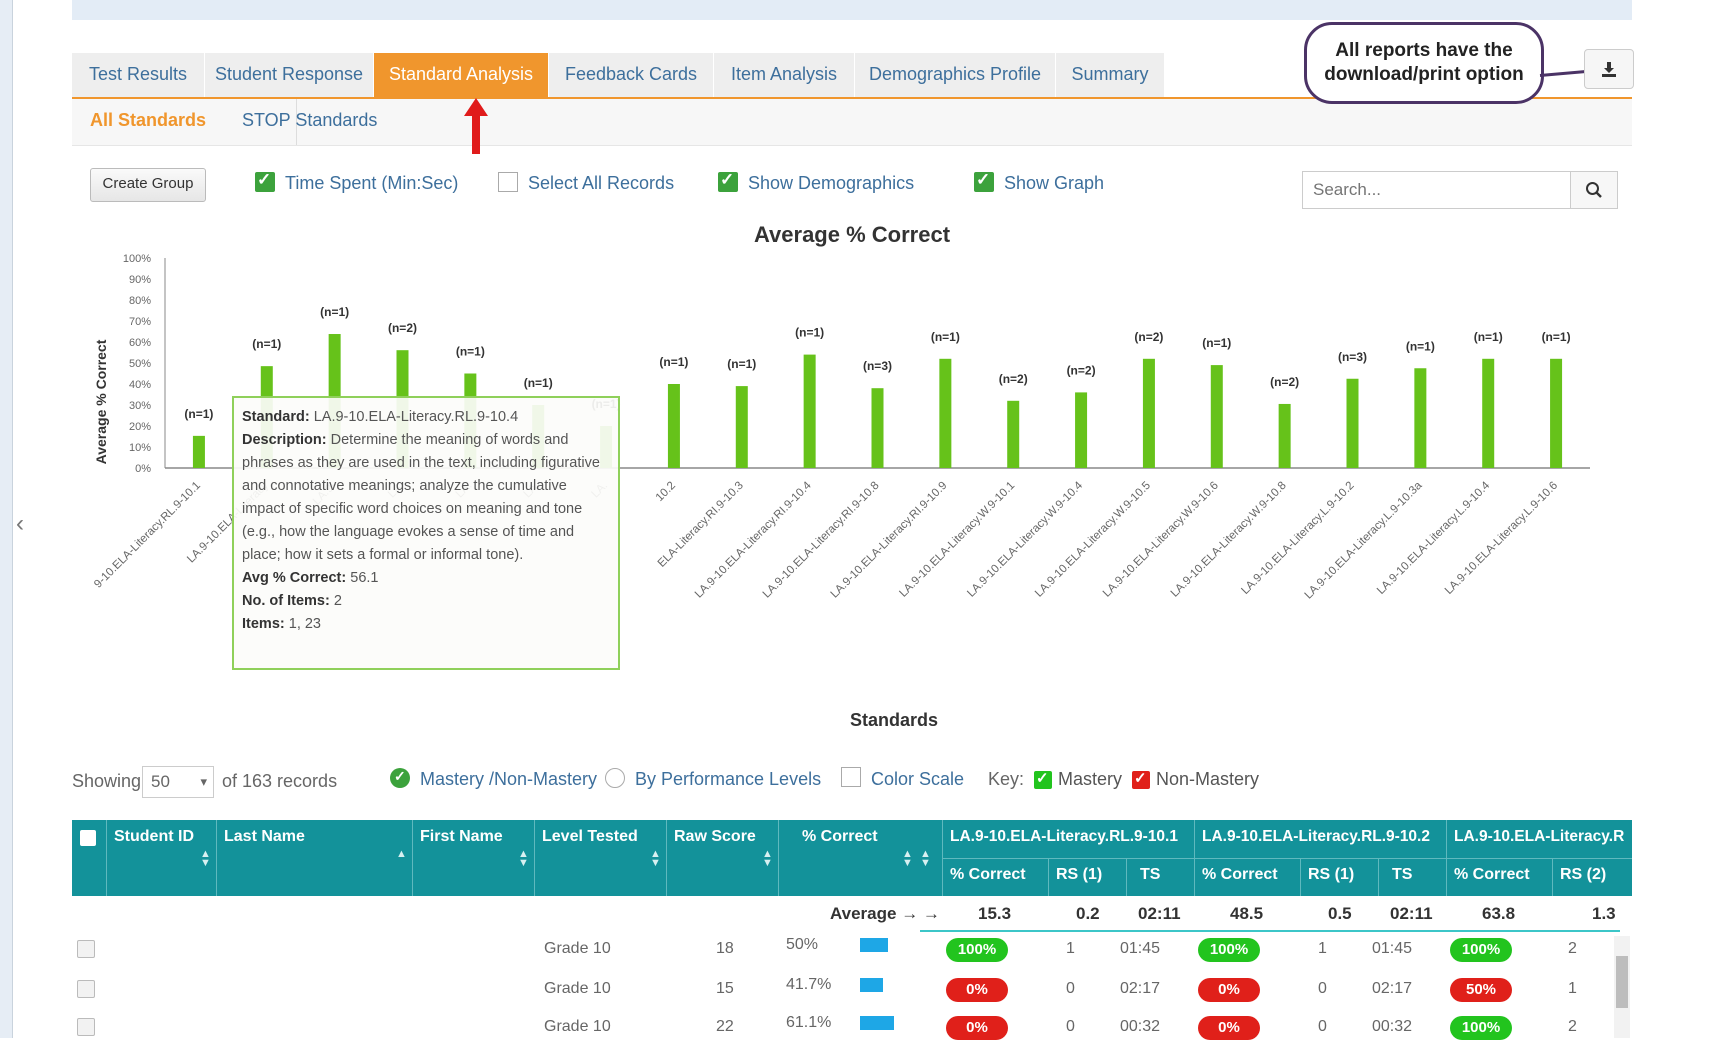  I want to click on table-scrollbar, so click(1622, 987).